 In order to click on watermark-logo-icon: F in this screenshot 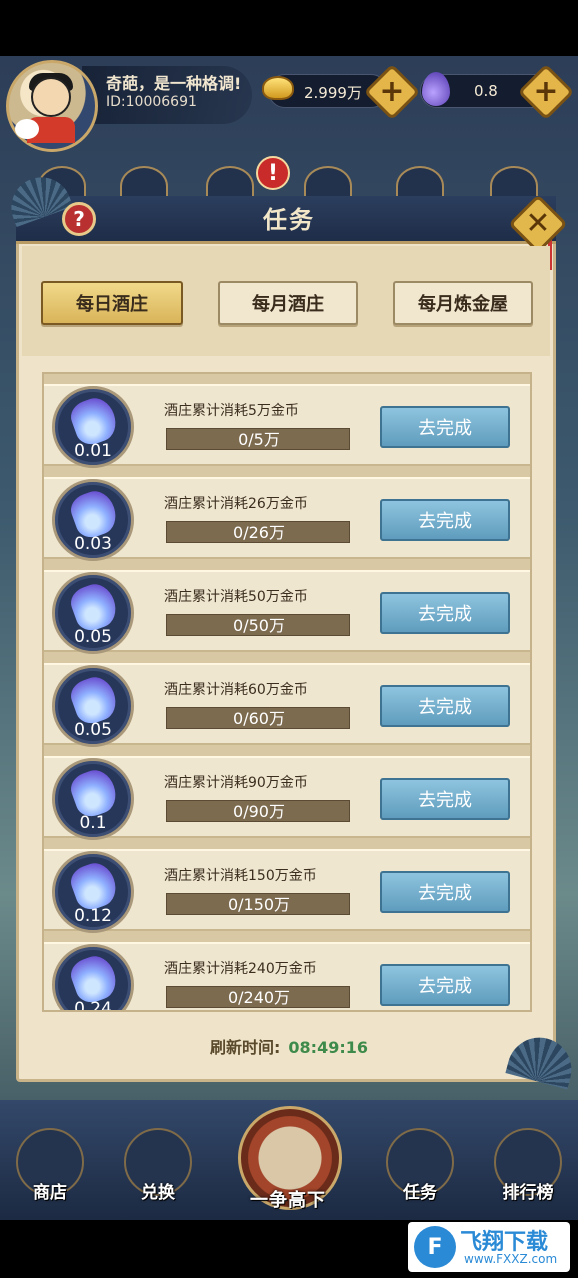, I will do `click(435, 1247)`.